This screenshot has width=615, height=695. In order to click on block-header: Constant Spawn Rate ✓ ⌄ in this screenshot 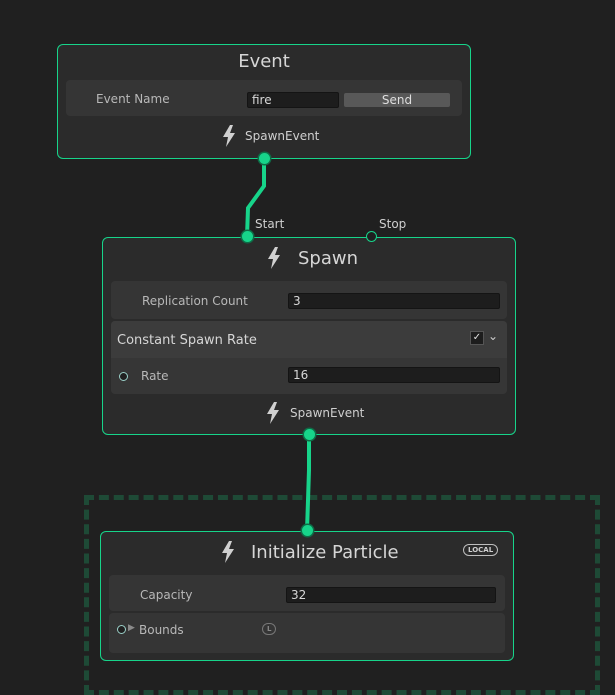, I will do `click(309, 339)`.